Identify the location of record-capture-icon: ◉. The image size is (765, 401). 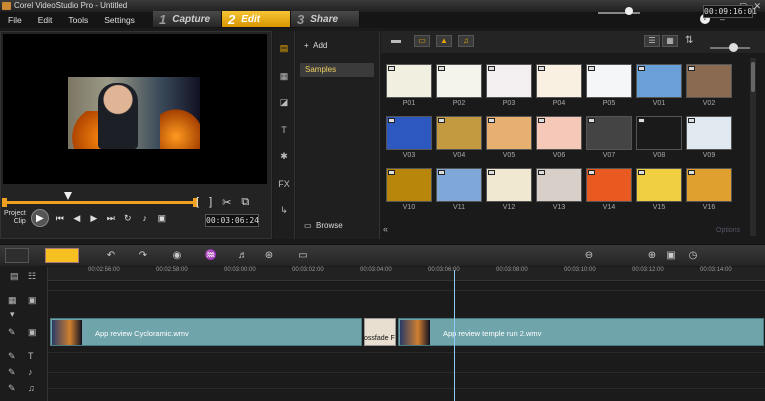
(177, 256).